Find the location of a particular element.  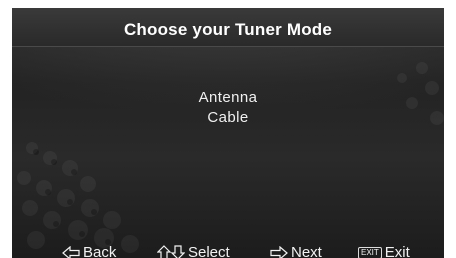

select-hint: Select is located at coordinates (193, 251).